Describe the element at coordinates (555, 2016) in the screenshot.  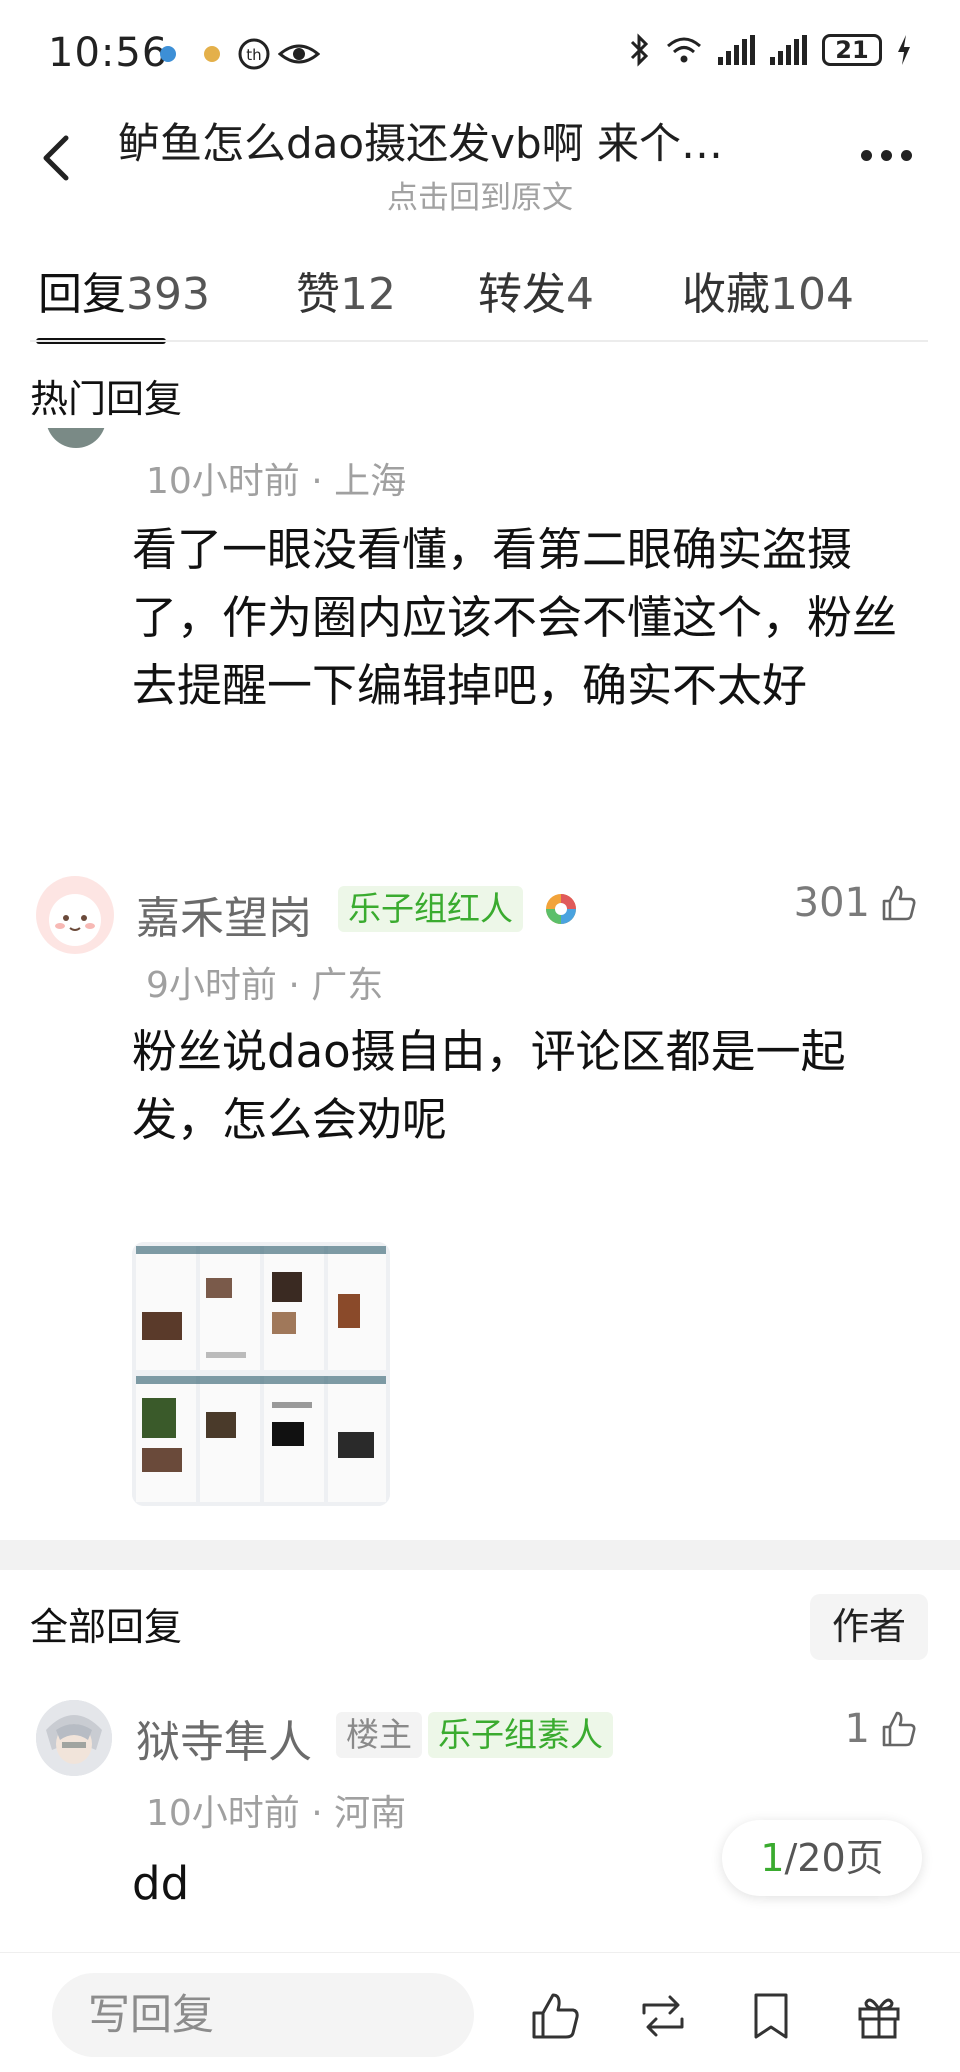
I see `like-icon` at that location.